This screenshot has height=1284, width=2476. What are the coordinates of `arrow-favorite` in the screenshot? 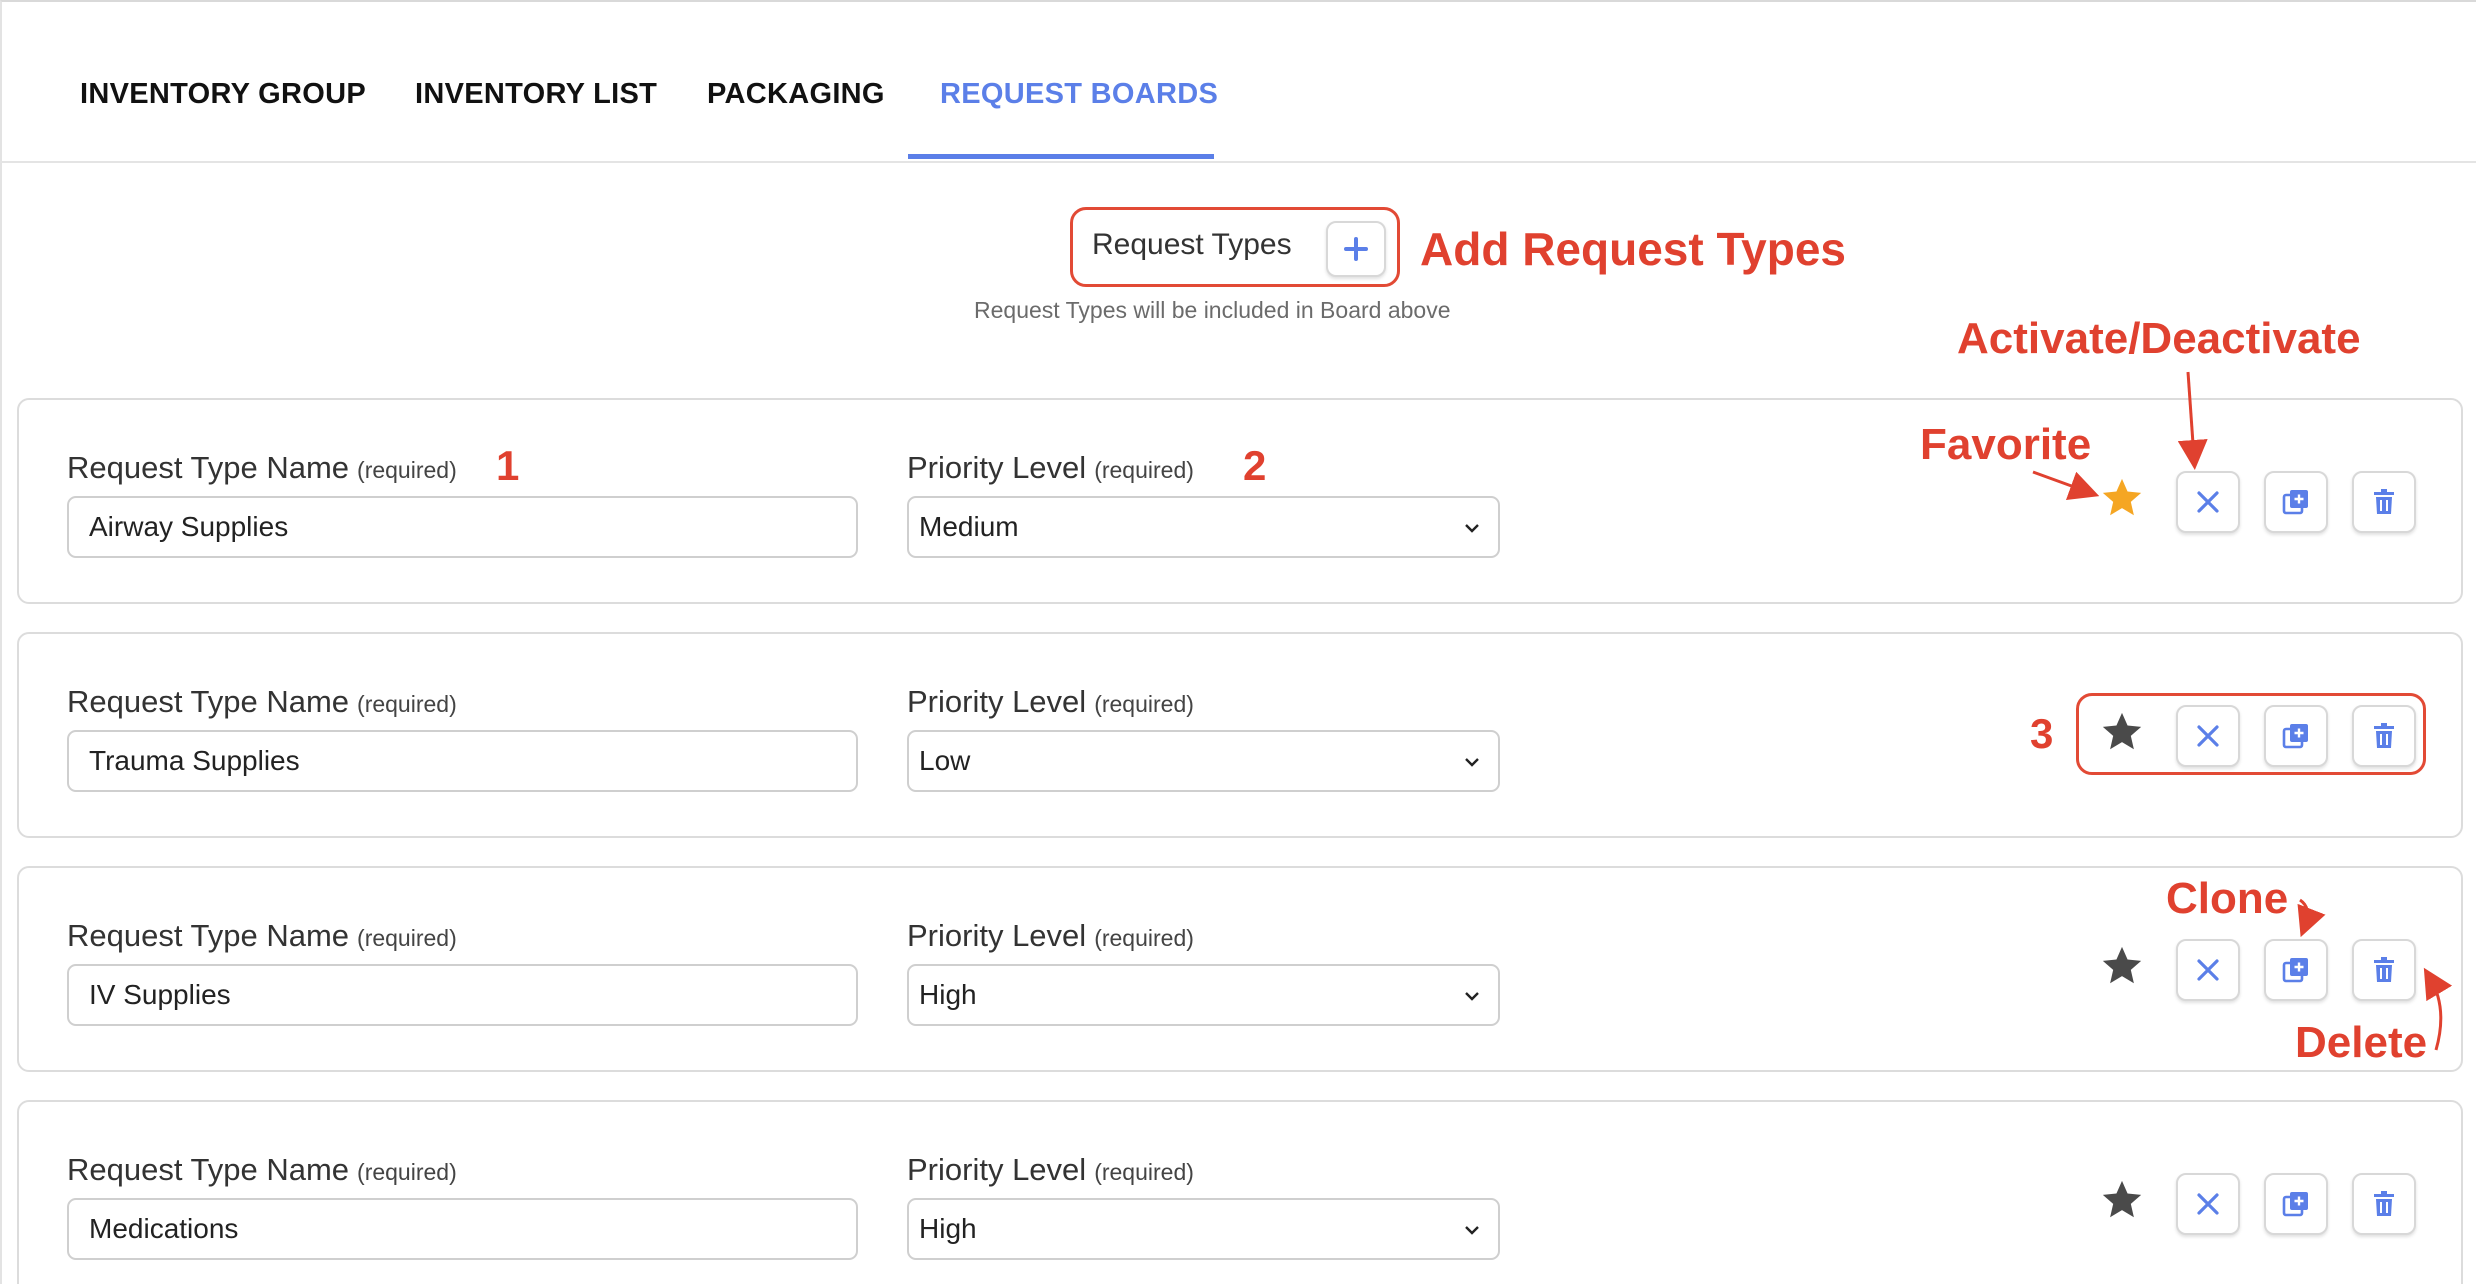 It's located at (2066, 485).